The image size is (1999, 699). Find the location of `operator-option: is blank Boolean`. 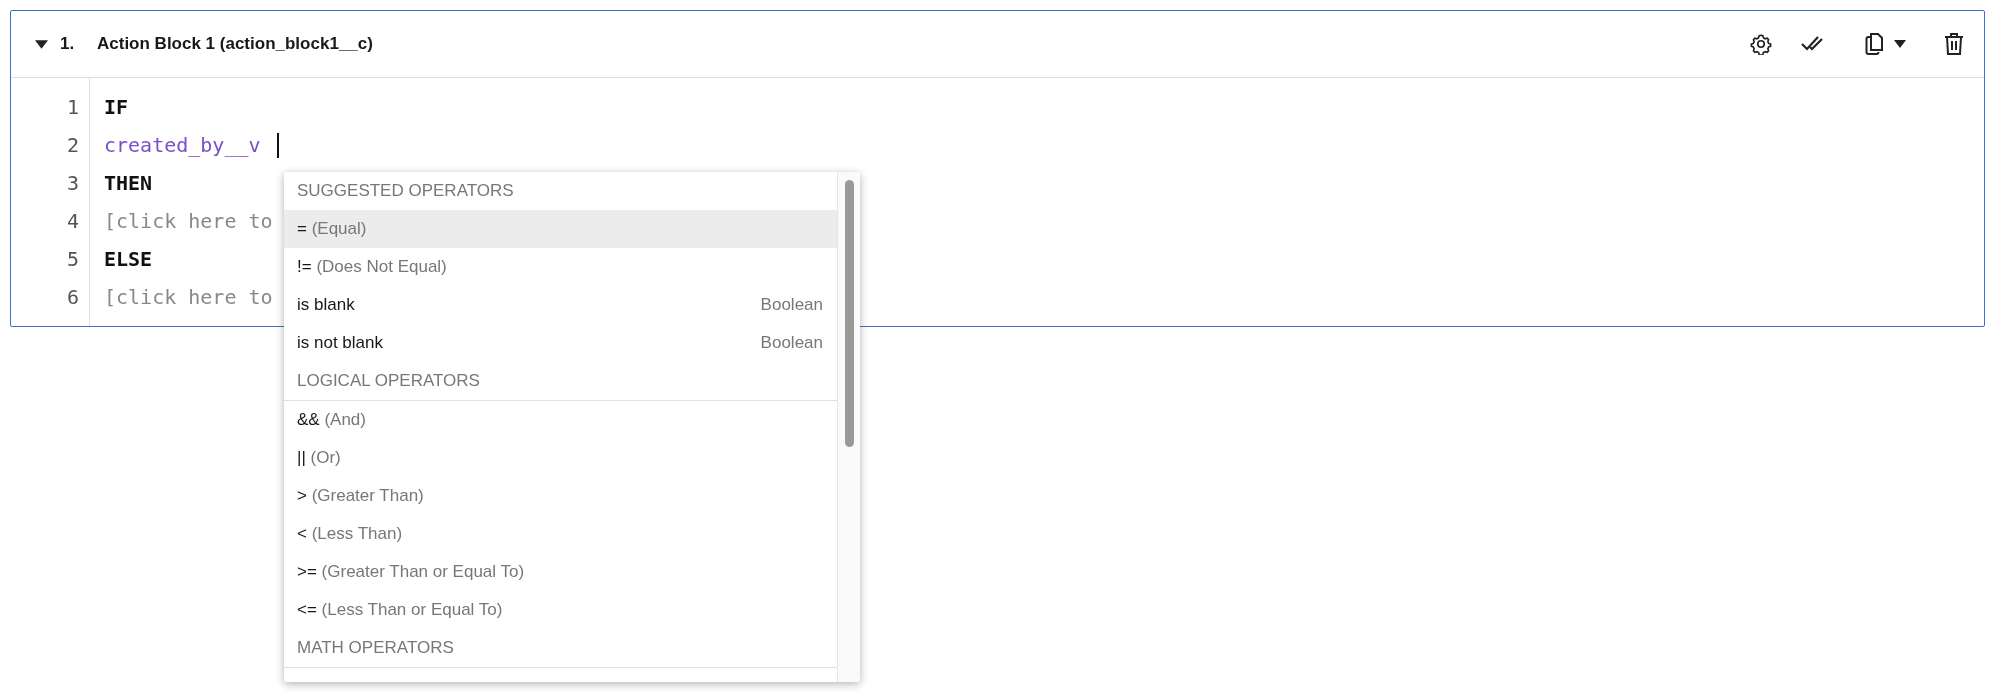

operator-option: is blank Boolean is located at coordinates (560, 305).